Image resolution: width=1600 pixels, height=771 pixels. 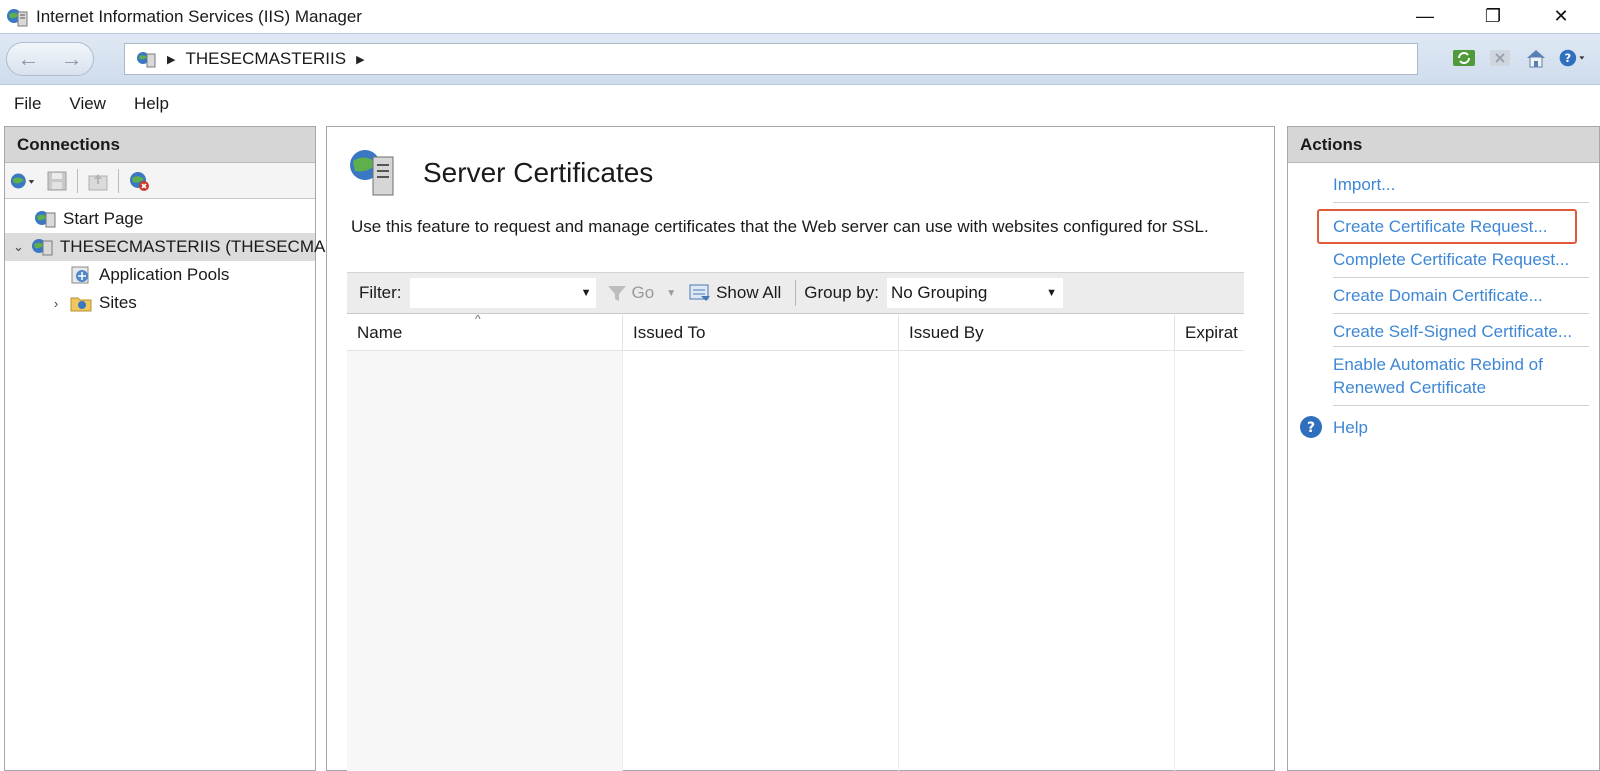 What do you see at coordinates (372, 173) in the screenshot?
I see `server-certificates-icon` at bounding box center [372, 173].